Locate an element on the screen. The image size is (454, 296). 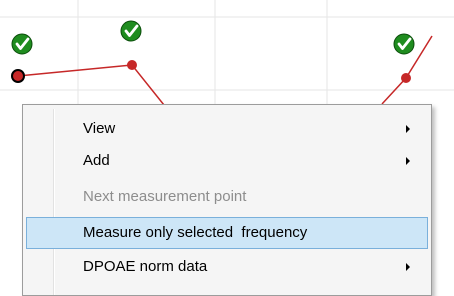
menu-item-add: Add is located at coordinates (227, 161).